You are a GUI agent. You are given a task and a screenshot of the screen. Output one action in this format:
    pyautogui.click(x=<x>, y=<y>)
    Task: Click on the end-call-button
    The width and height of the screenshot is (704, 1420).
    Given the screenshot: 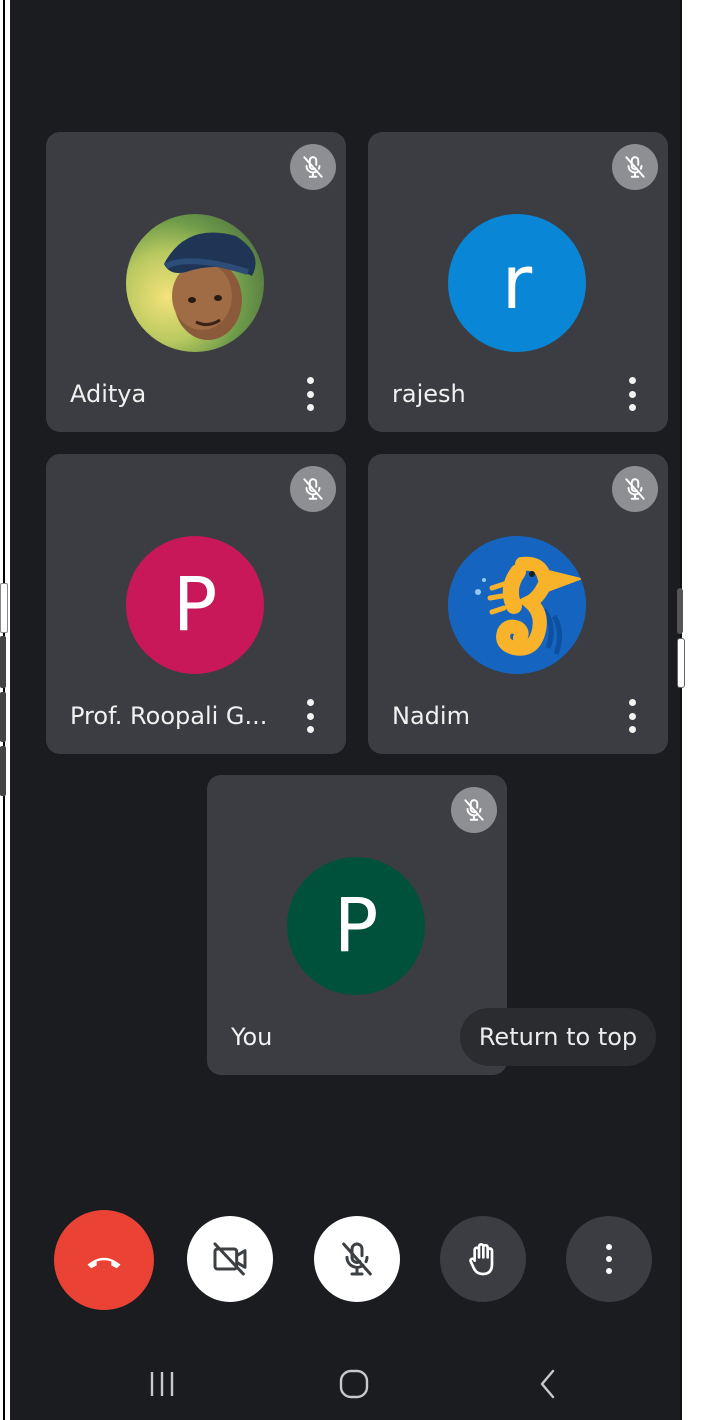 What is the action you would take?
    pyautogui.click(x=104, y=1260)
    